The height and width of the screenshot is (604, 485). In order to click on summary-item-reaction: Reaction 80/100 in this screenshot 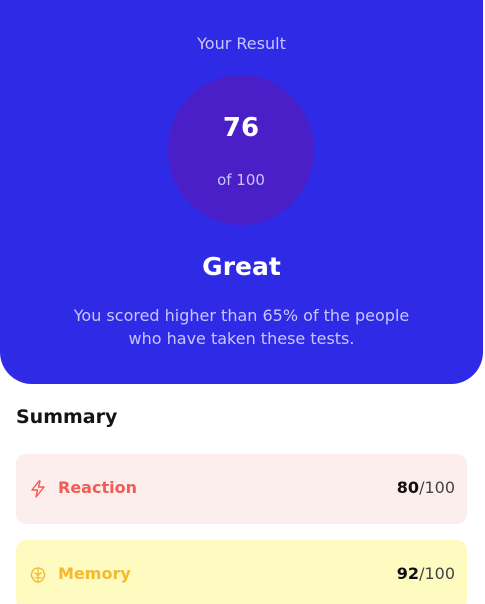, I will do `click(241, 489)`.